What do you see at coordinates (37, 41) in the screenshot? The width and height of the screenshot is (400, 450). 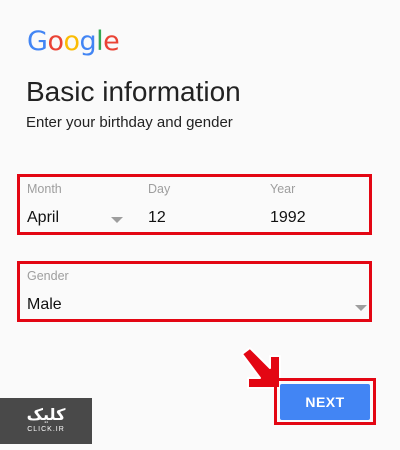 I see `logo-letter: G` at bounding box center [37, 41].